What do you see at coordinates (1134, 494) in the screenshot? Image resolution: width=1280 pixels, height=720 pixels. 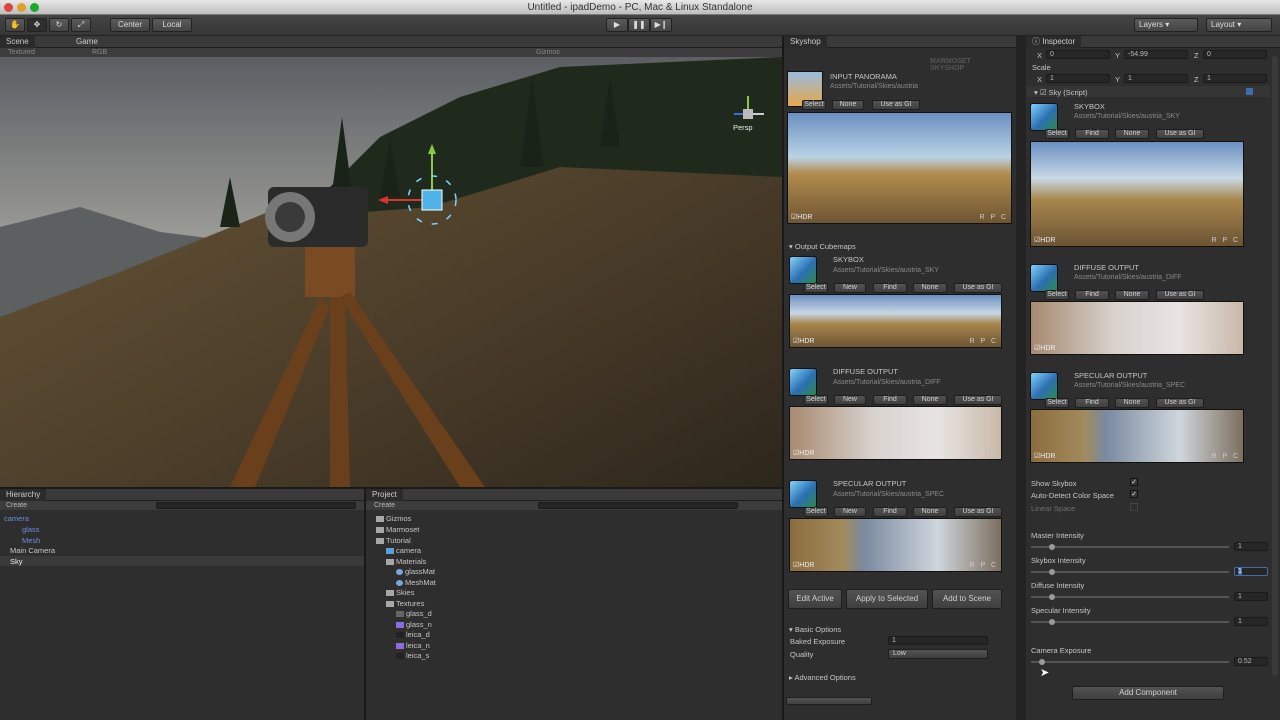 I see `auto-detect-checkbox: ✓` at bounding box center [1134, 494].